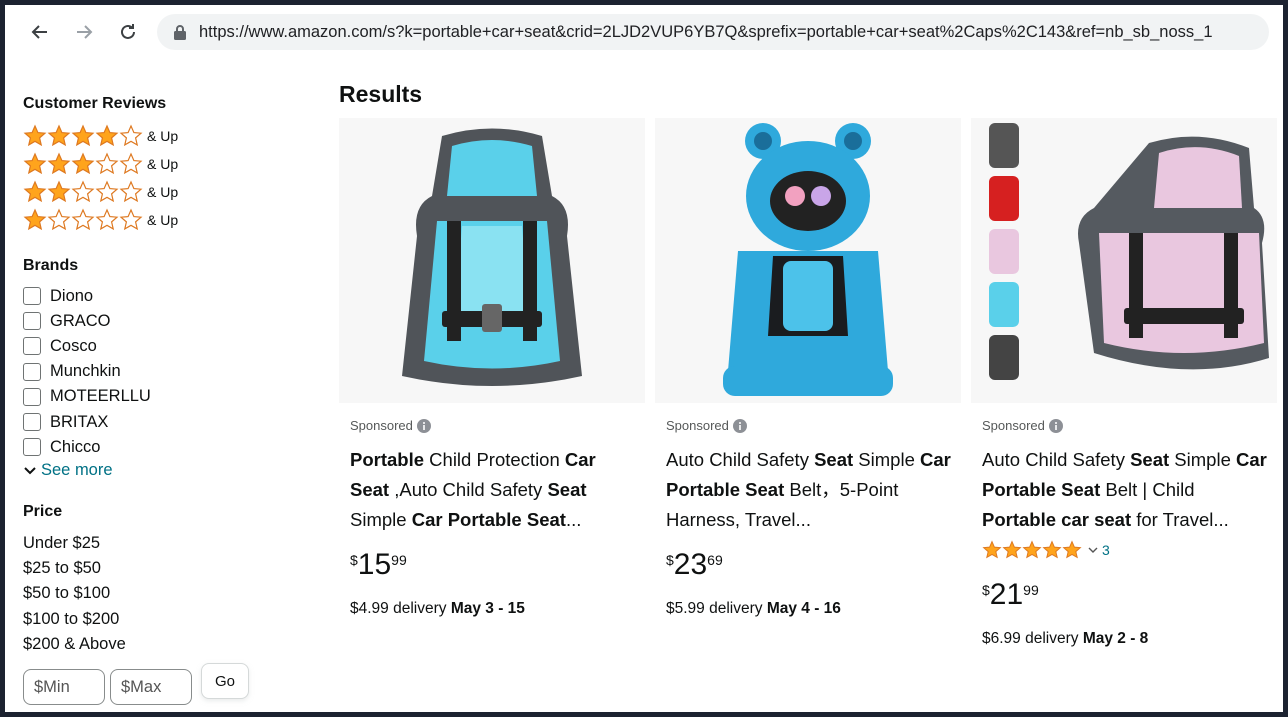 The image size is (1288, 717). Describe the element at coordinates (468, 489) in the screenshot. I see `title-text: ,Auto Child Safety` at that location.